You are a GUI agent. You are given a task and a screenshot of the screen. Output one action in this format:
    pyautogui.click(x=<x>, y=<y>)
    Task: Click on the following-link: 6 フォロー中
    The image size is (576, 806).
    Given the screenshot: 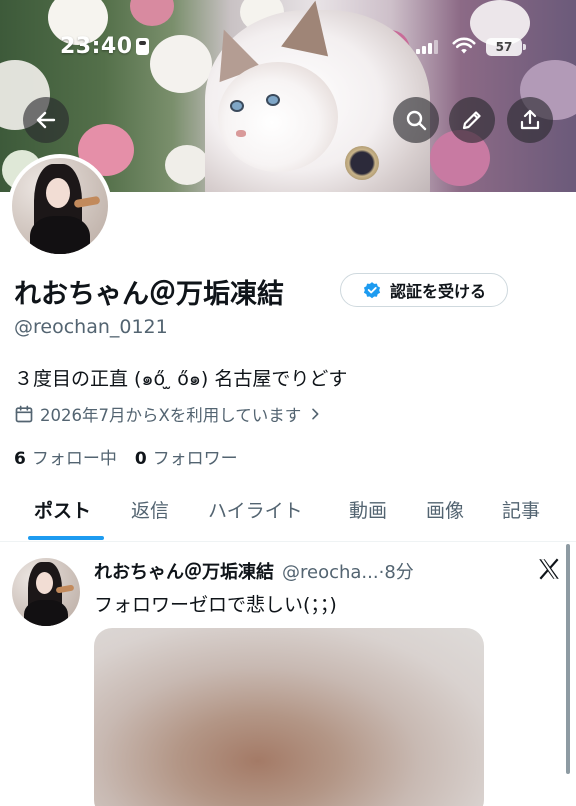 What is the action you would take?
    pyautogui.click(x=65, y=456)
    